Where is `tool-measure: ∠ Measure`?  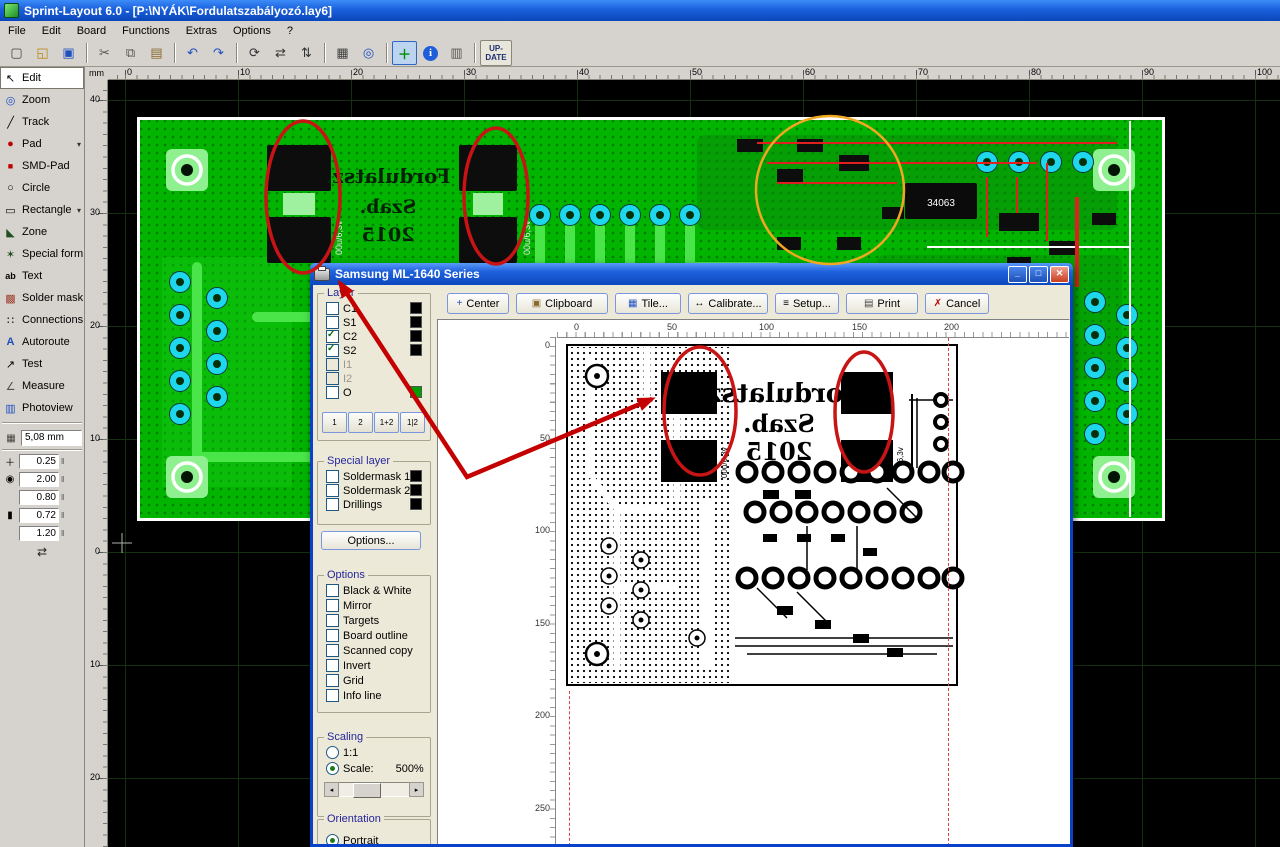 tool-measure: ∠ Measure is located at coordinates (42, 386).